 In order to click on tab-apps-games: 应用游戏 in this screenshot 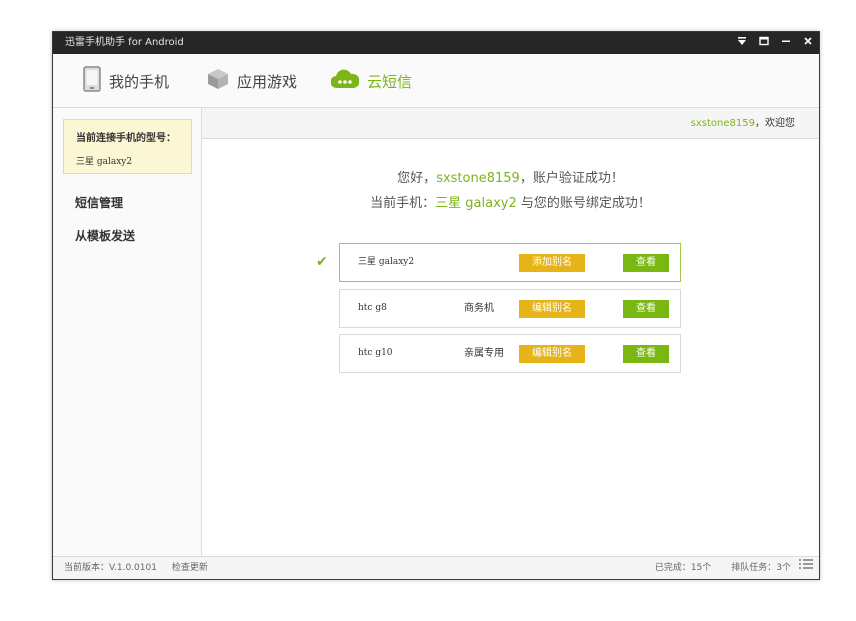, I will do `click(252, 81)`.